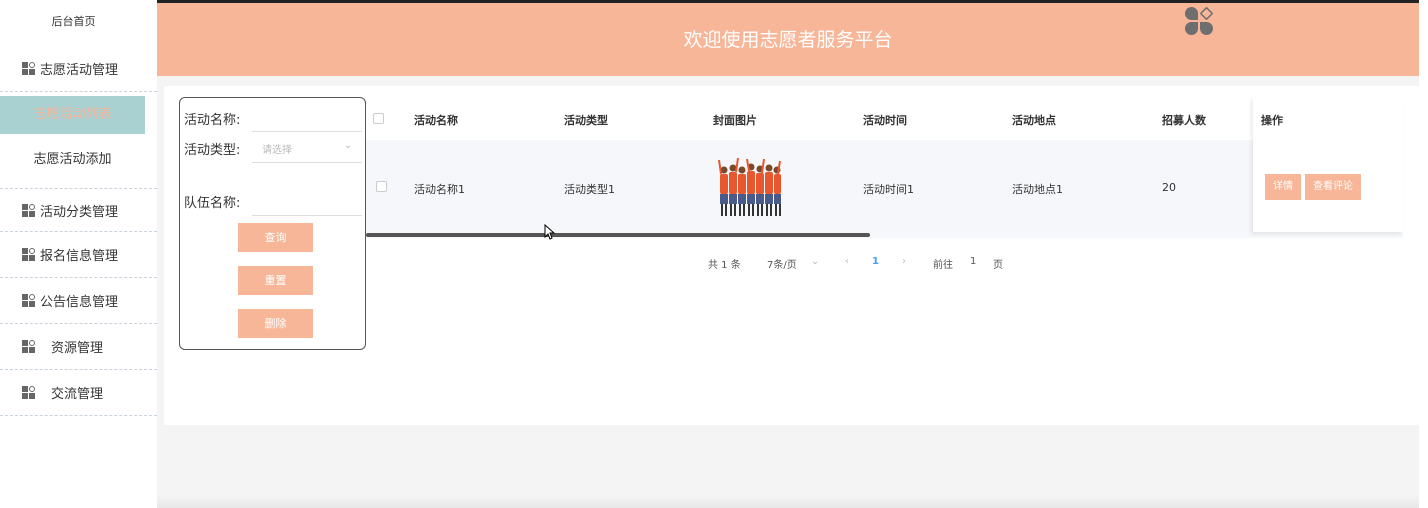 This screenshot has height=508, width=1428. I want to click on sidebar-group-label: 报名信息管理, so click(79, 256).